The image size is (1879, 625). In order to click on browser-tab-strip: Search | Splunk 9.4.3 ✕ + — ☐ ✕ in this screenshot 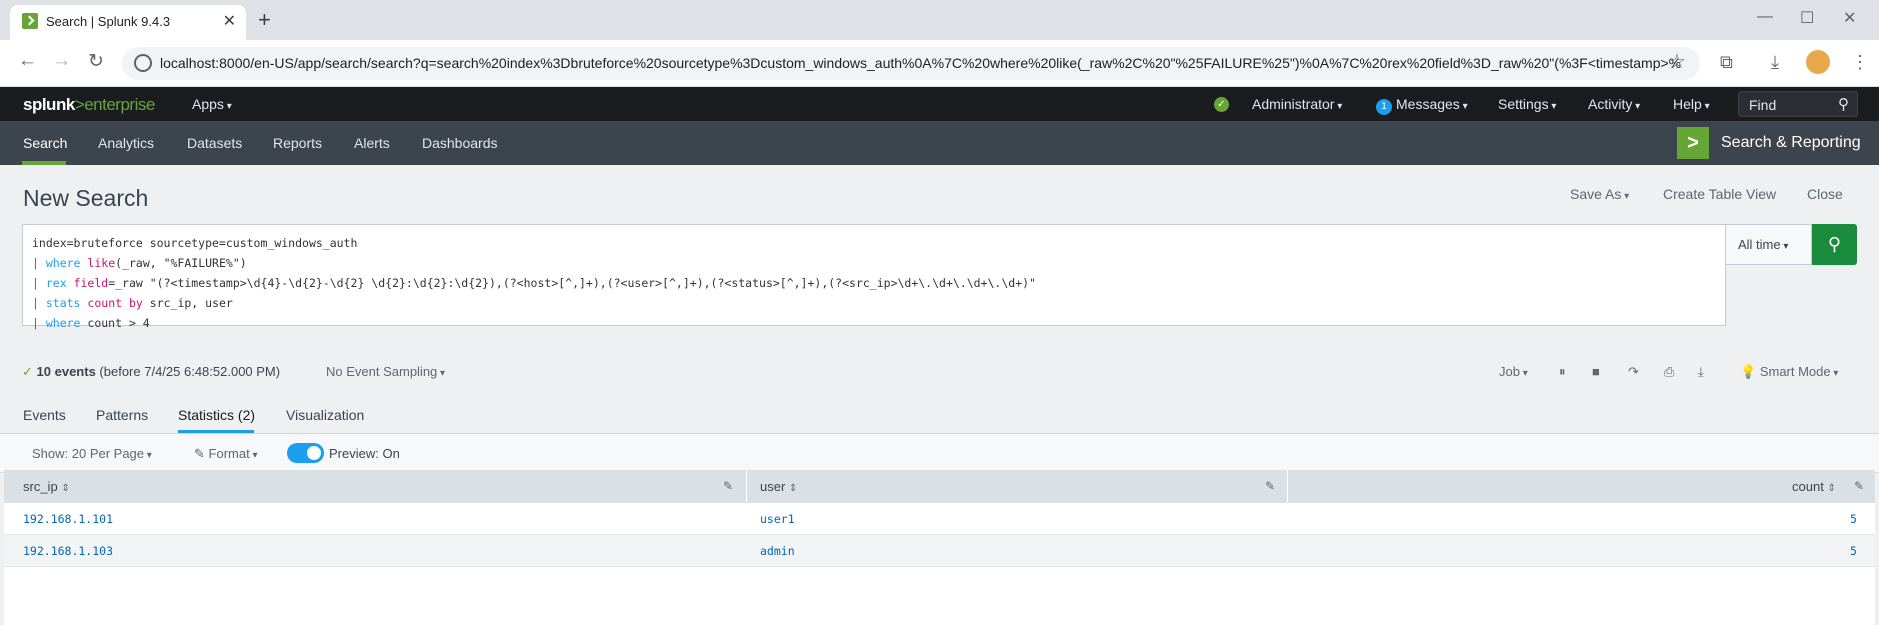, I will do `click(939, 20)`.